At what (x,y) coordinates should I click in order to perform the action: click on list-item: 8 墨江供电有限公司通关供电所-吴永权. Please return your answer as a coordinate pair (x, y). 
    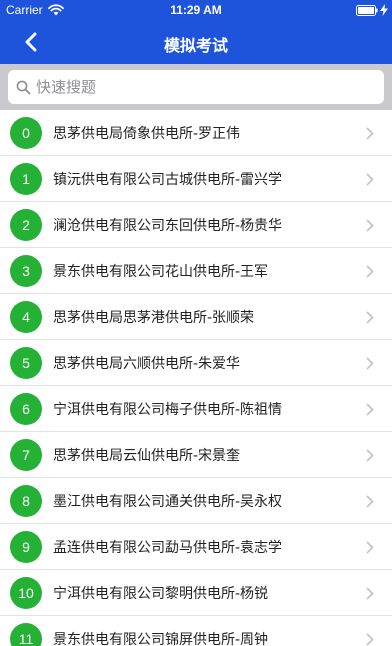
    Looking at the image, I should click on (196, 501).